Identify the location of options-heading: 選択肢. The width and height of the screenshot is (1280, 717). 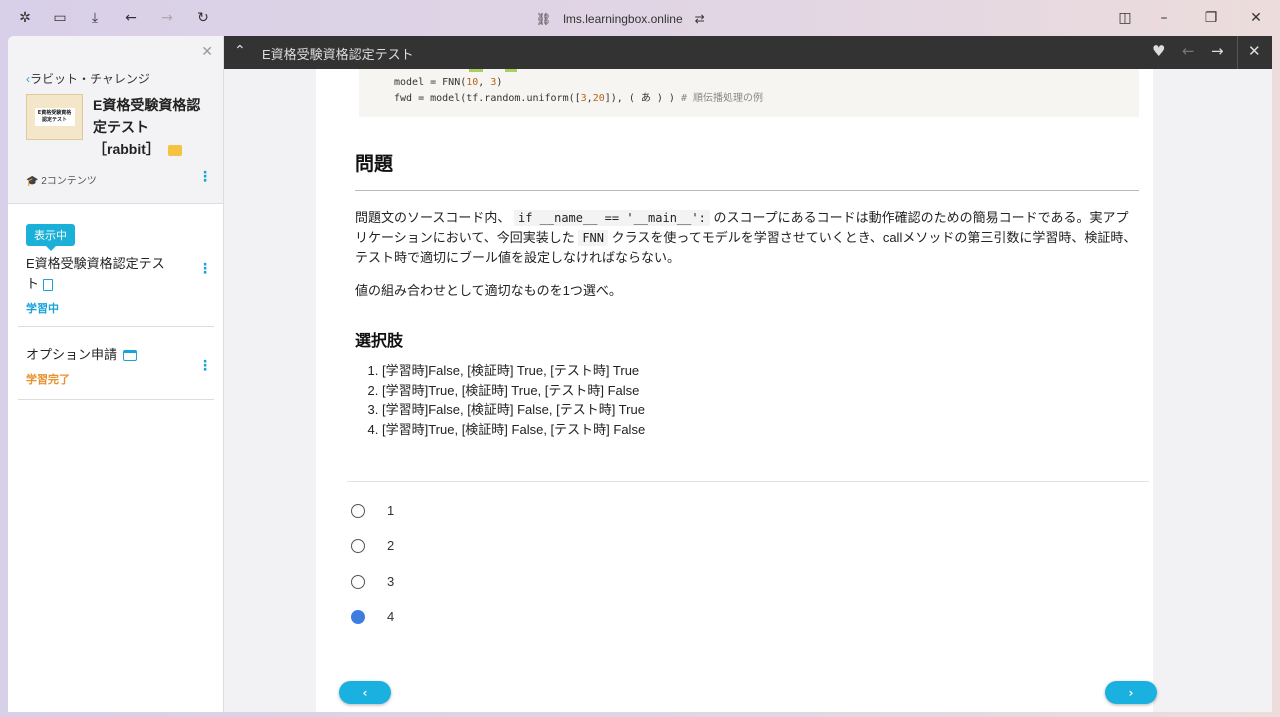
(379, 341).